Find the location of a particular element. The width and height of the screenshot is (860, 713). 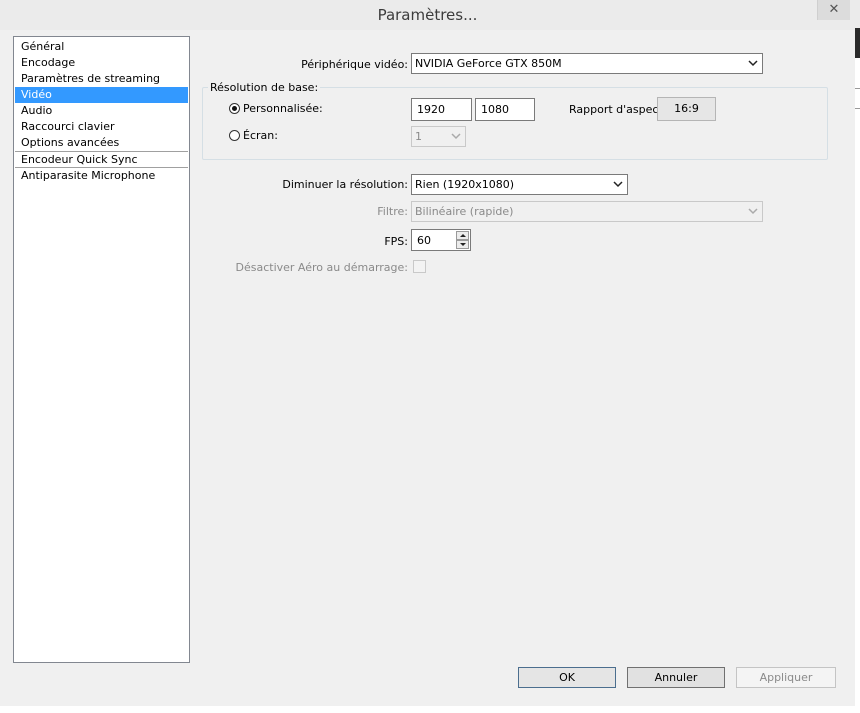

fps-decrement-button is located at coordinates (462, 244).